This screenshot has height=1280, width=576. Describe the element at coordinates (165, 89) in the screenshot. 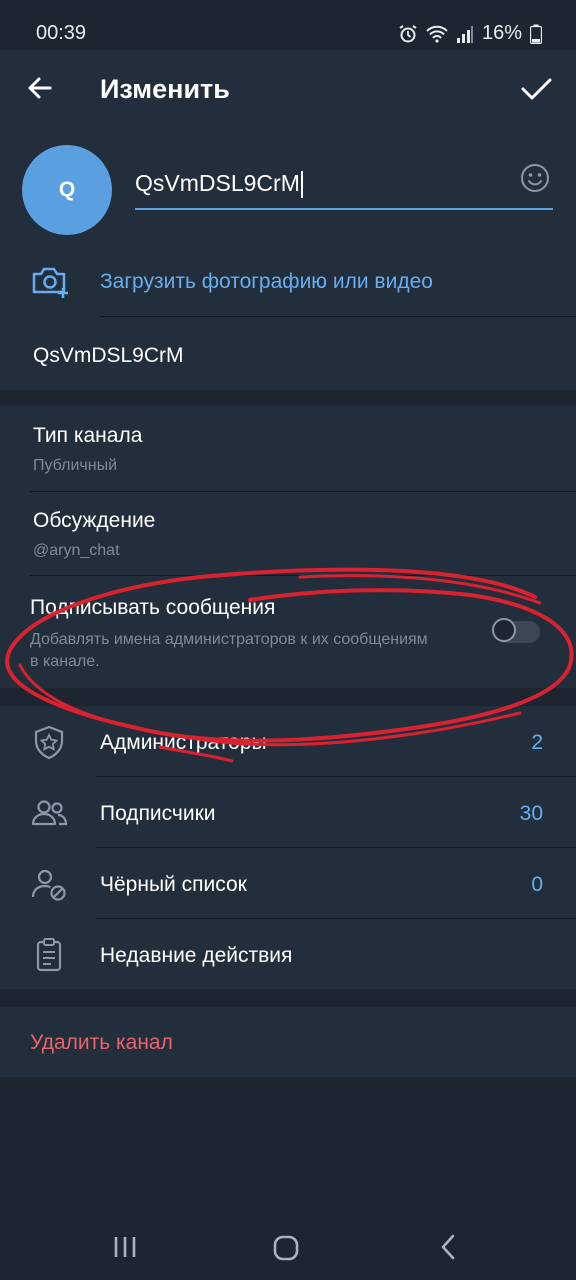

I see `page-title: Изменить` at that location.